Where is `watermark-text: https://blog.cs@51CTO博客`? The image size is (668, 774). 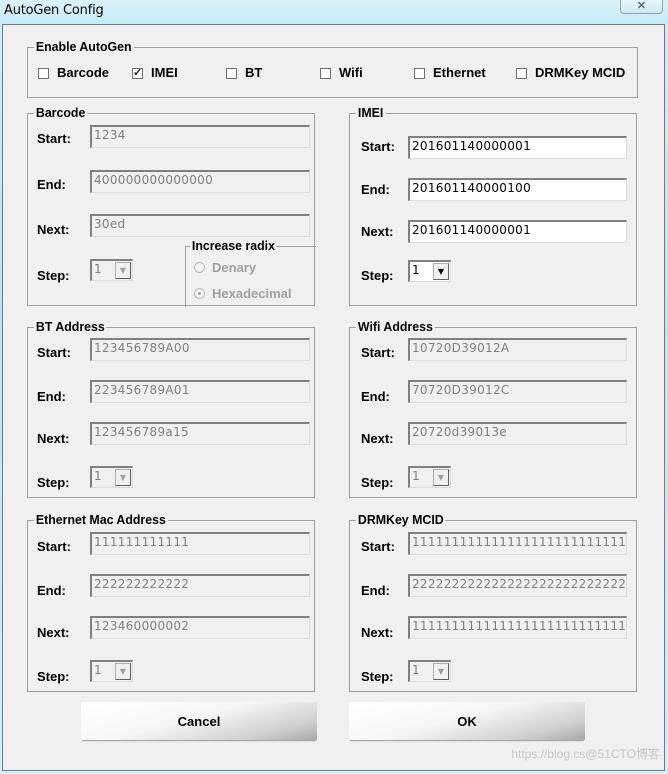 watermark-text: https://blog.cs@51CTO博客 is located at coordinates (585, 754).